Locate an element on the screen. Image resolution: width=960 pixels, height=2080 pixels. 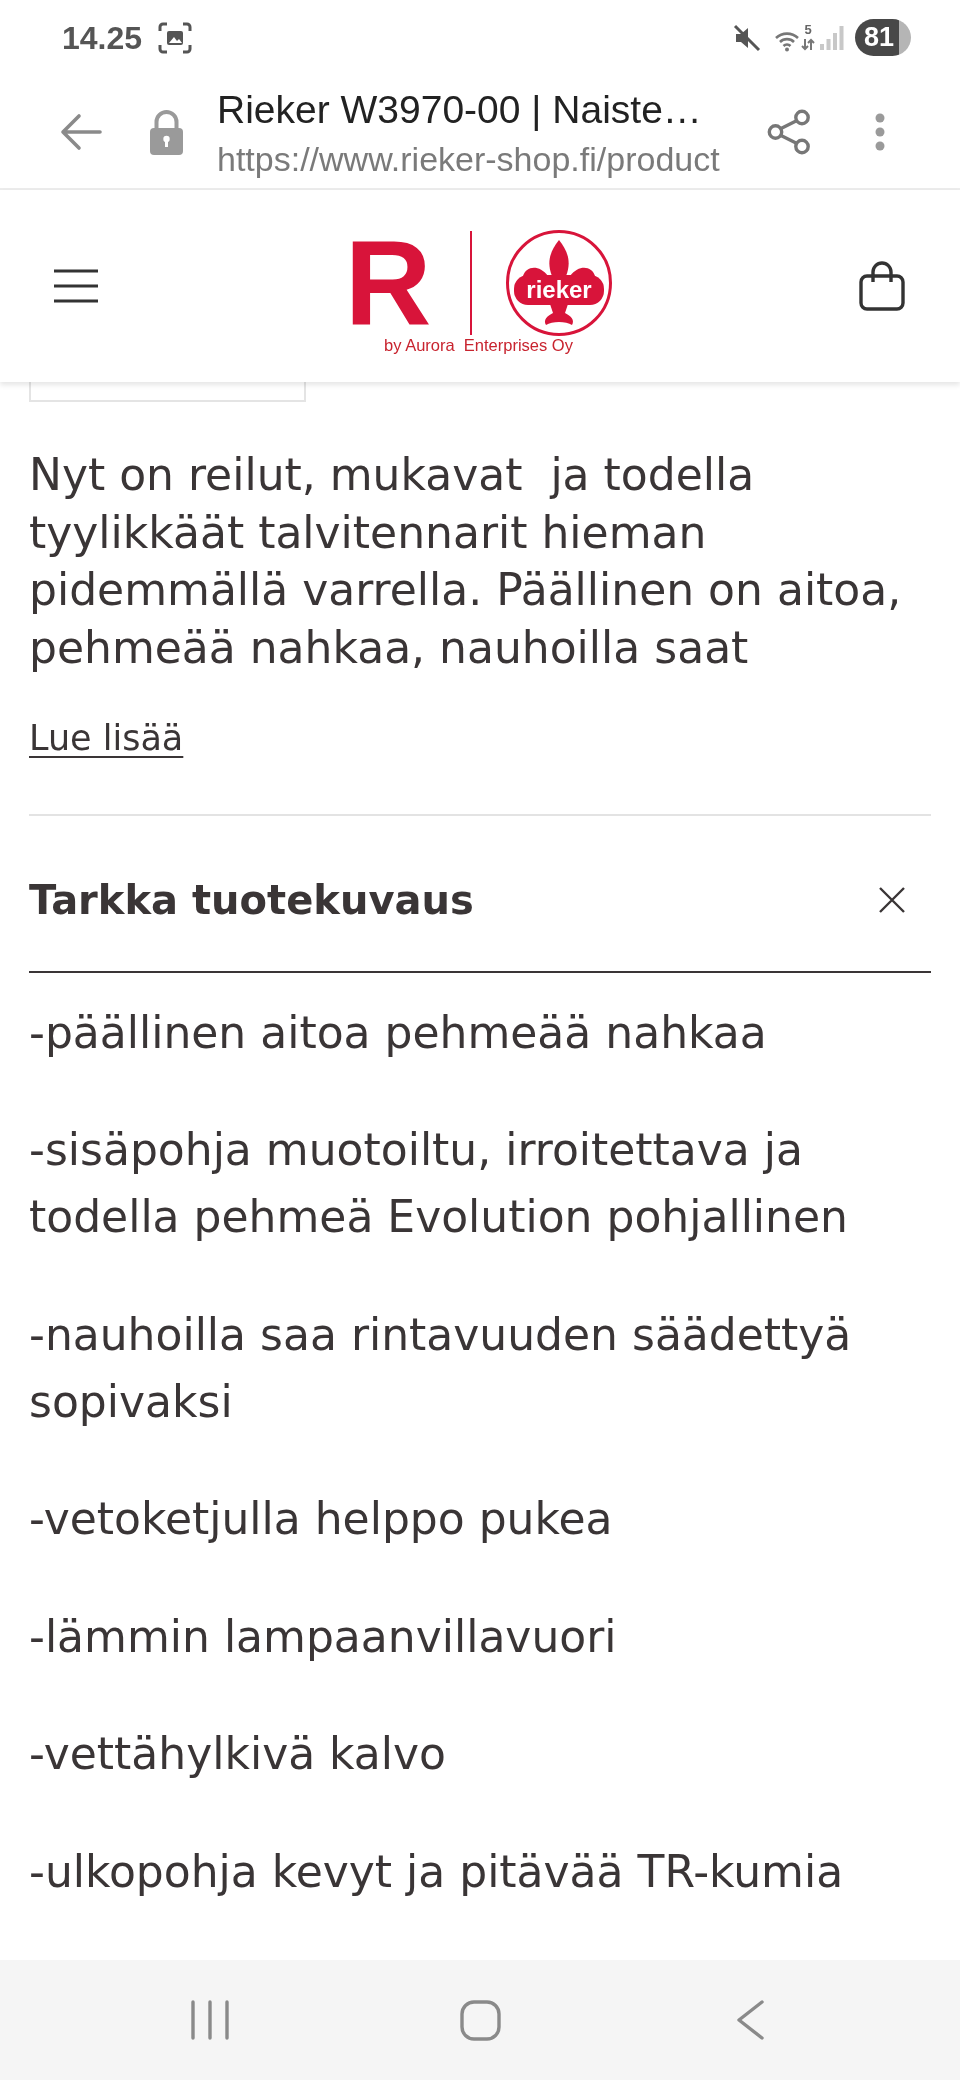
fleur-de-lis-emblem is located at coordinates (559, 283).